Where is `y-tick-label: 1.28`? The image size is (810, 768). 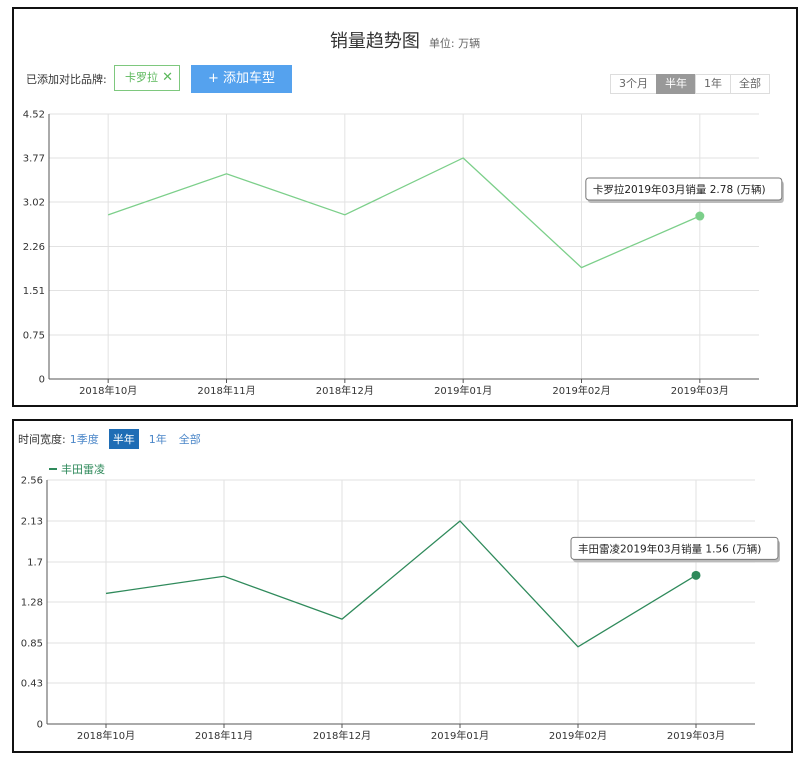 y-tick-label: 1.28 is located at coordinates (32, 603).